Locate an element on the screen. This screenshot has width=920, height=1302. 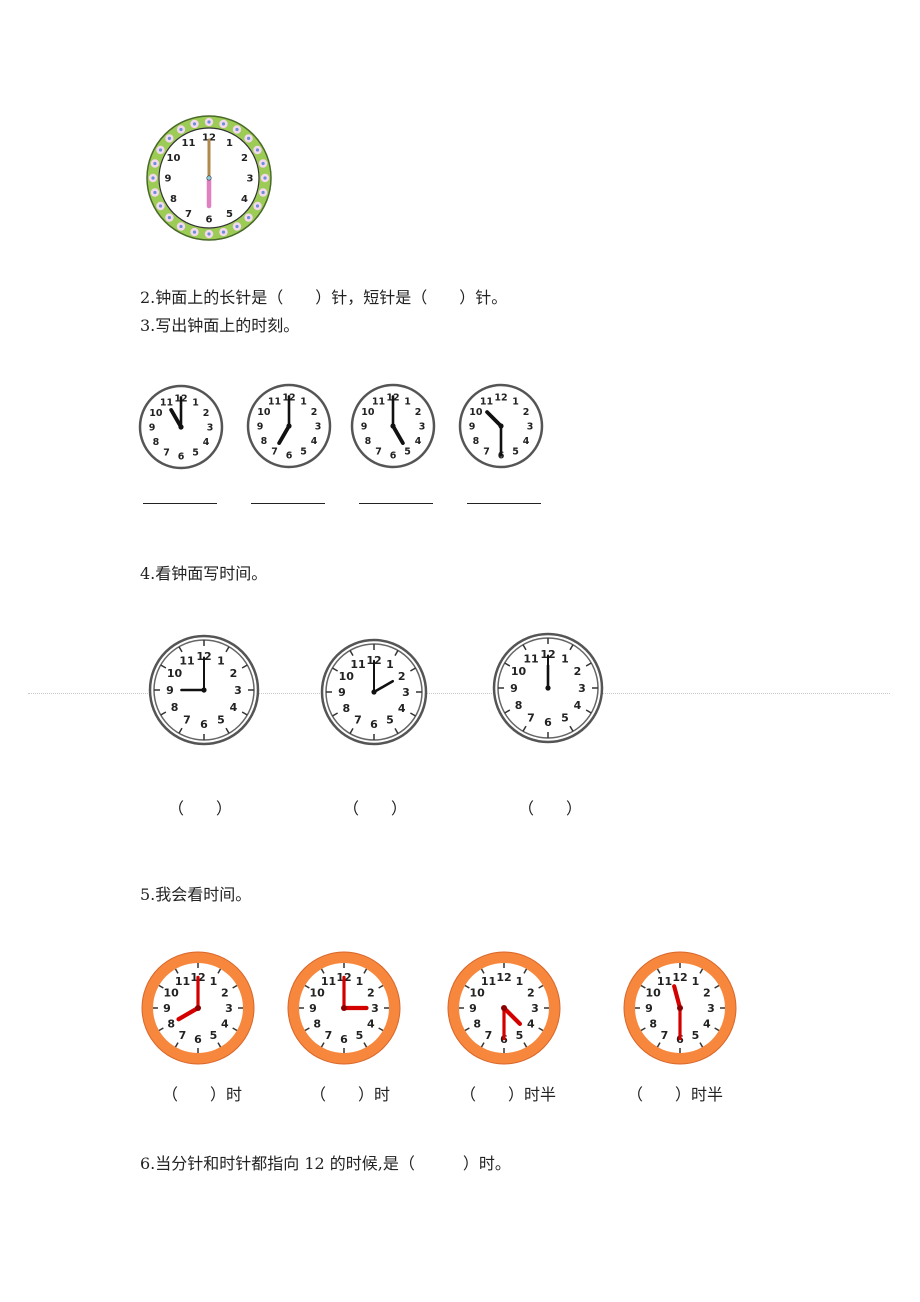
answer-paren-q4-2: （ ） is located at coordinates (375, 807).